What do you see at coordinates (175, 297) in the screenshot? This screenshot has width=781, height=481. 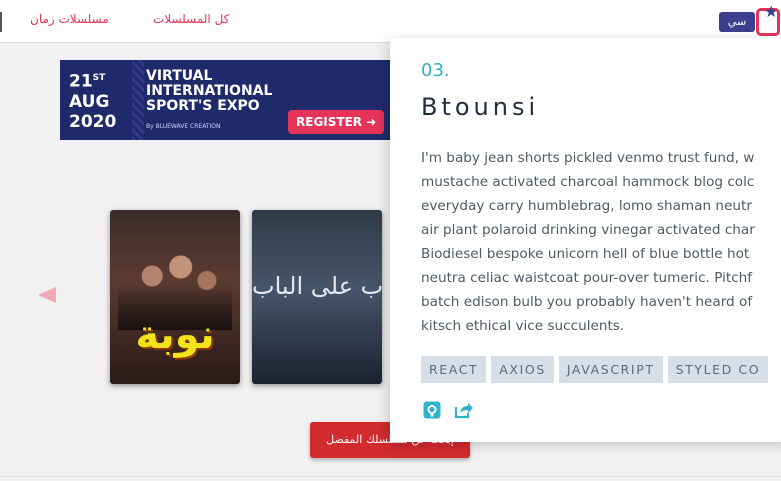 I see `poster-nouba: نوبة` at bounding box center [175, 297].